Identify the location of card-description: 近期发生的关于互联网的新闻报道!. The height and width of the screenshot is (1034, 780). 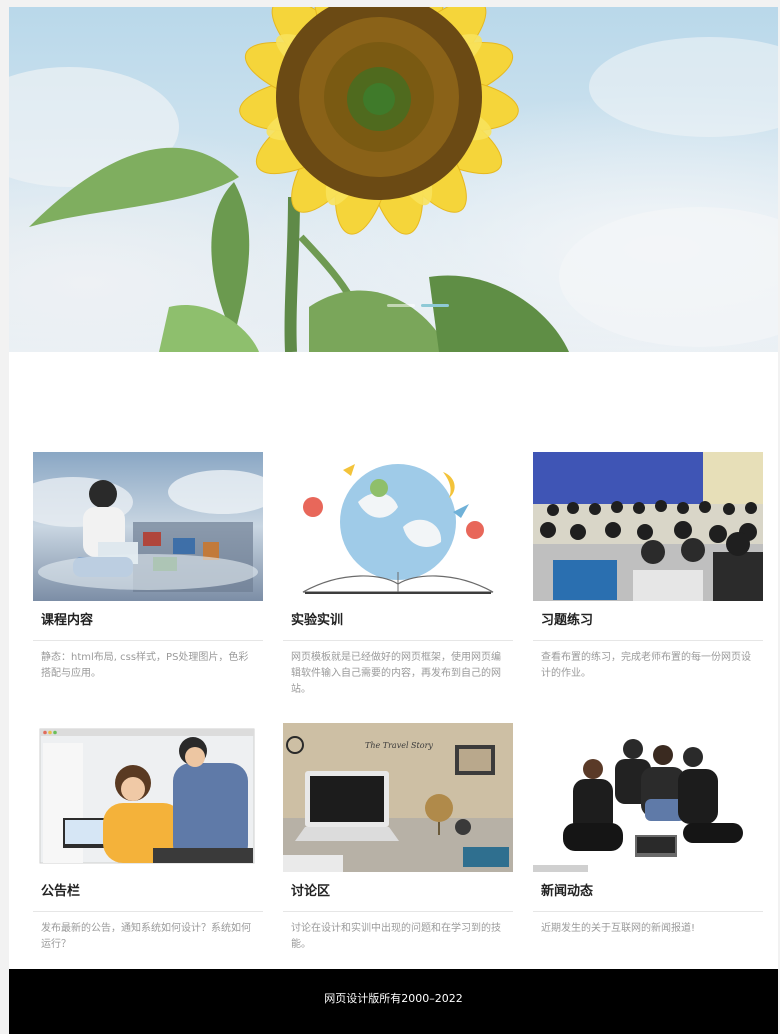
(618, 928).